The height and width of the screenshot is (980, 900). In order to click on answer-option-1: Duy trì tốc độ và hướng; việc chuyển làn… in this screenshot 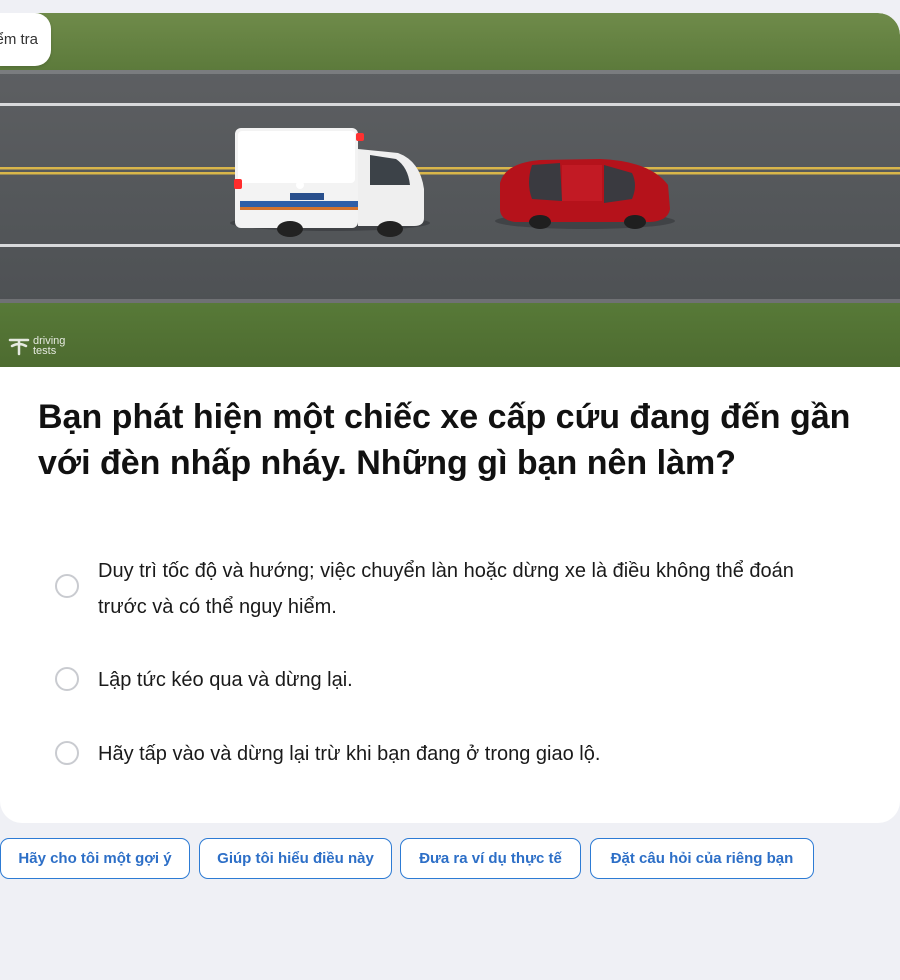, I will do `click(445, 589)`.